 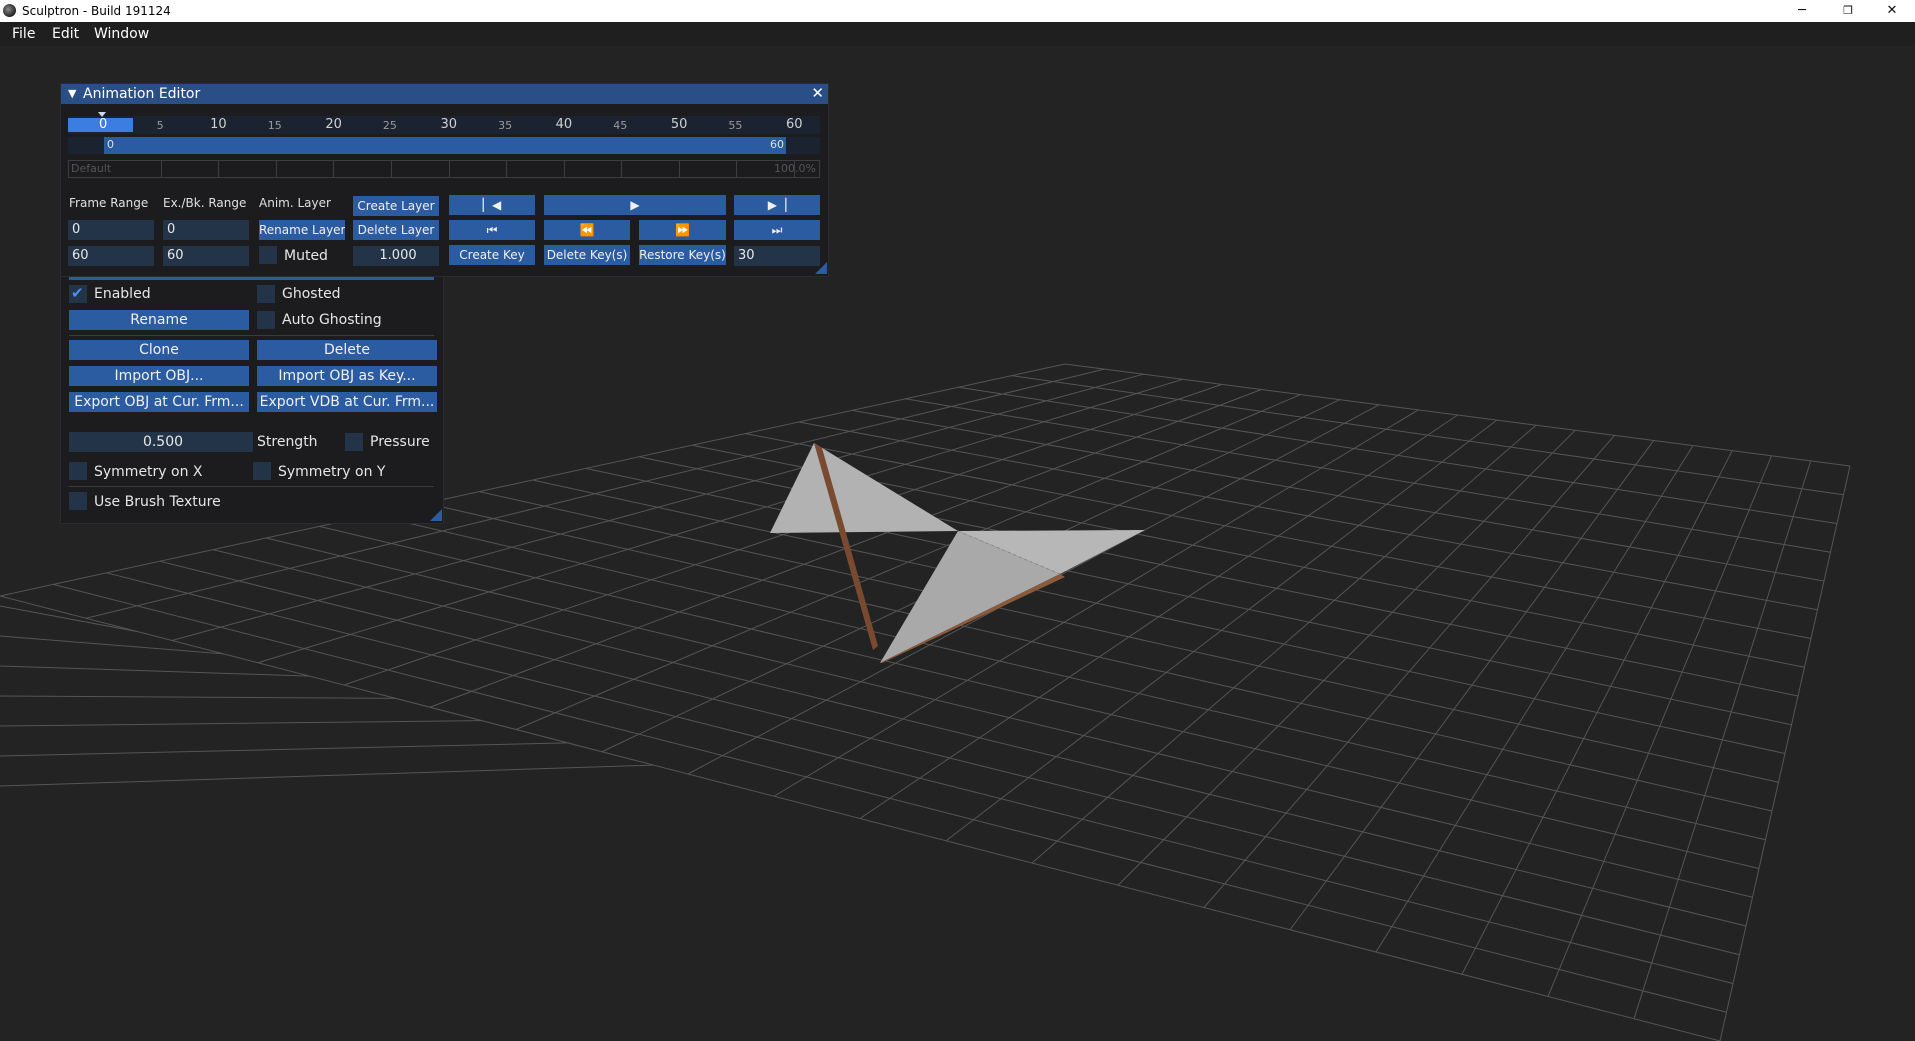 What do you see at coordinates (777, 230) in the screenshot?
I see `last-key-icon: ⏭` at bounding box center [777, 230].